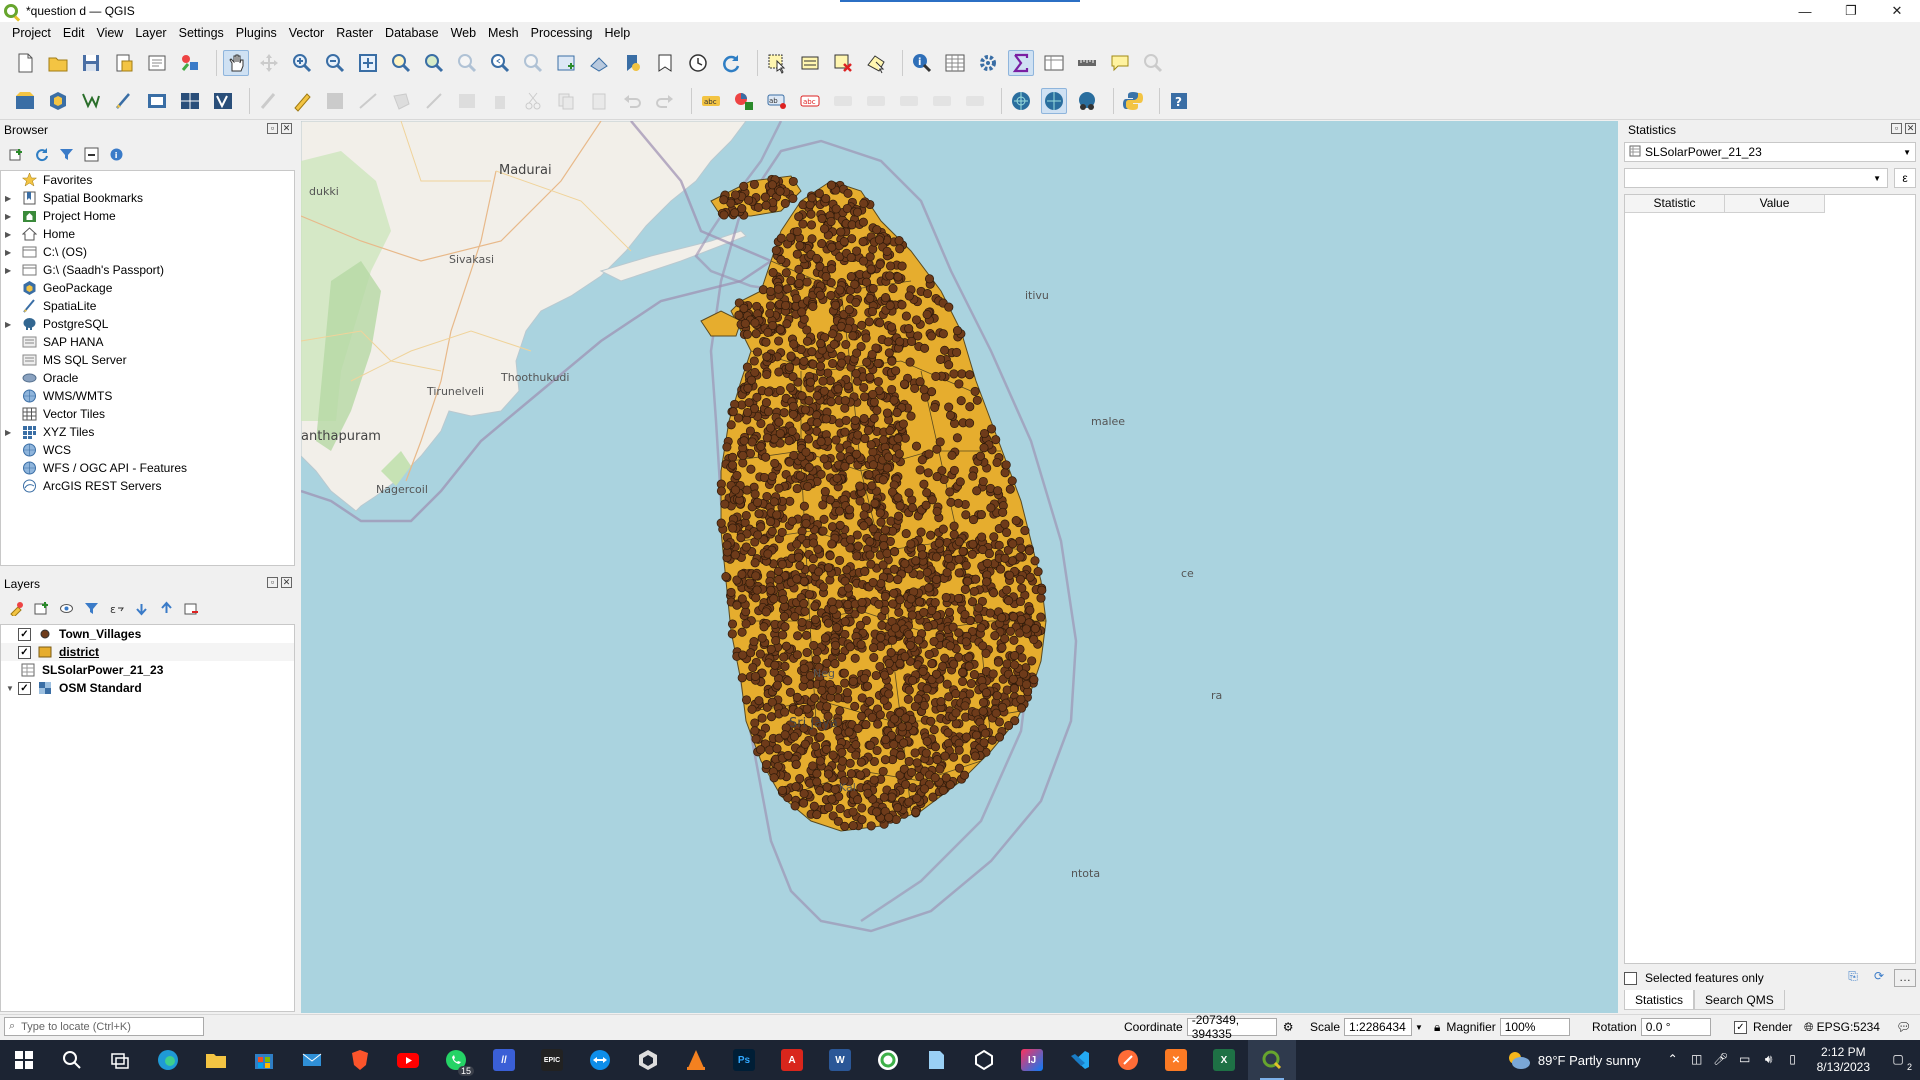 This screenshot has height=1080, width=1920. What do you see at coordinates (1721, 1060) in the screenshot?
I see `microphone-icon: 🎤︎` at bounding box center [1721, 1060].